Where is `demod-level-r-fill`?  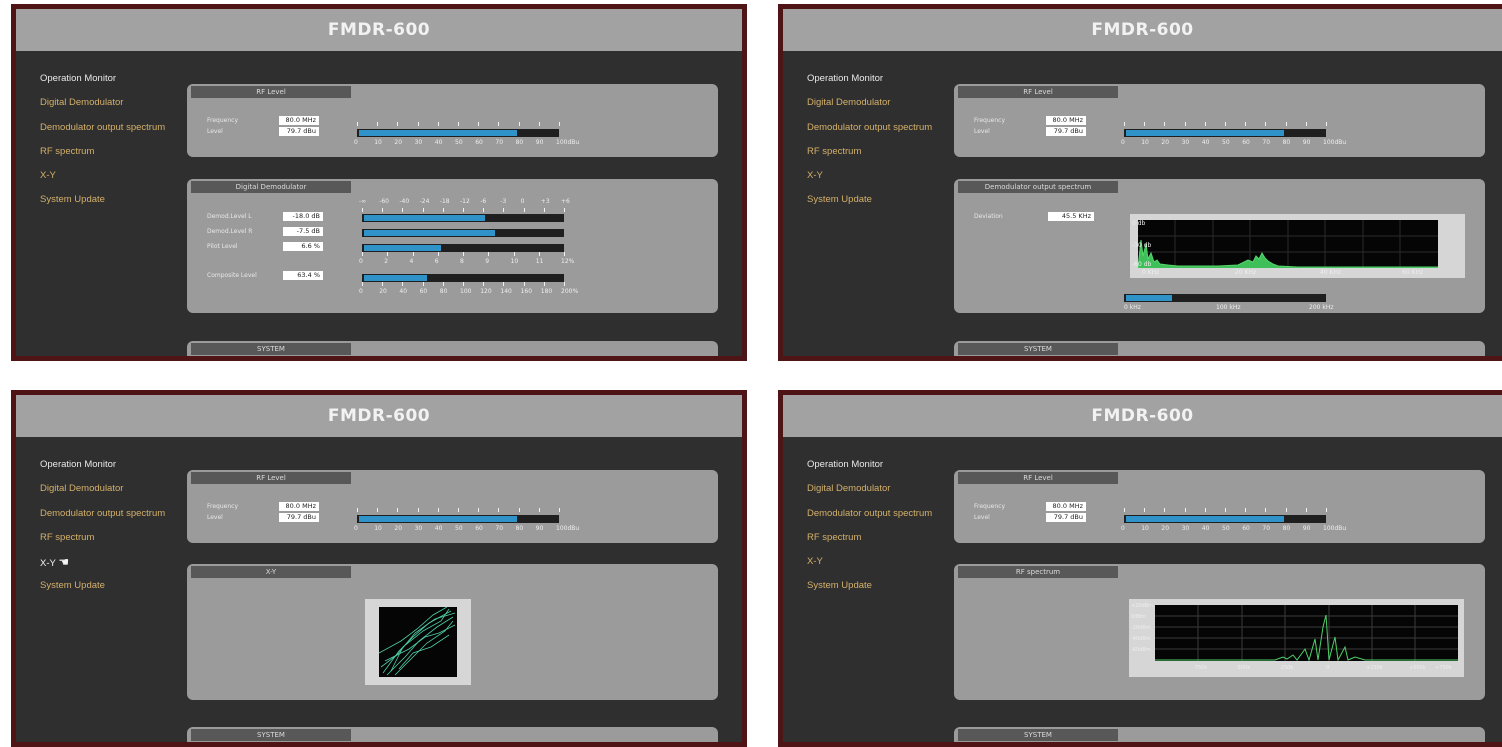
demod-level-r-fill is located at coordinates (429, 233).